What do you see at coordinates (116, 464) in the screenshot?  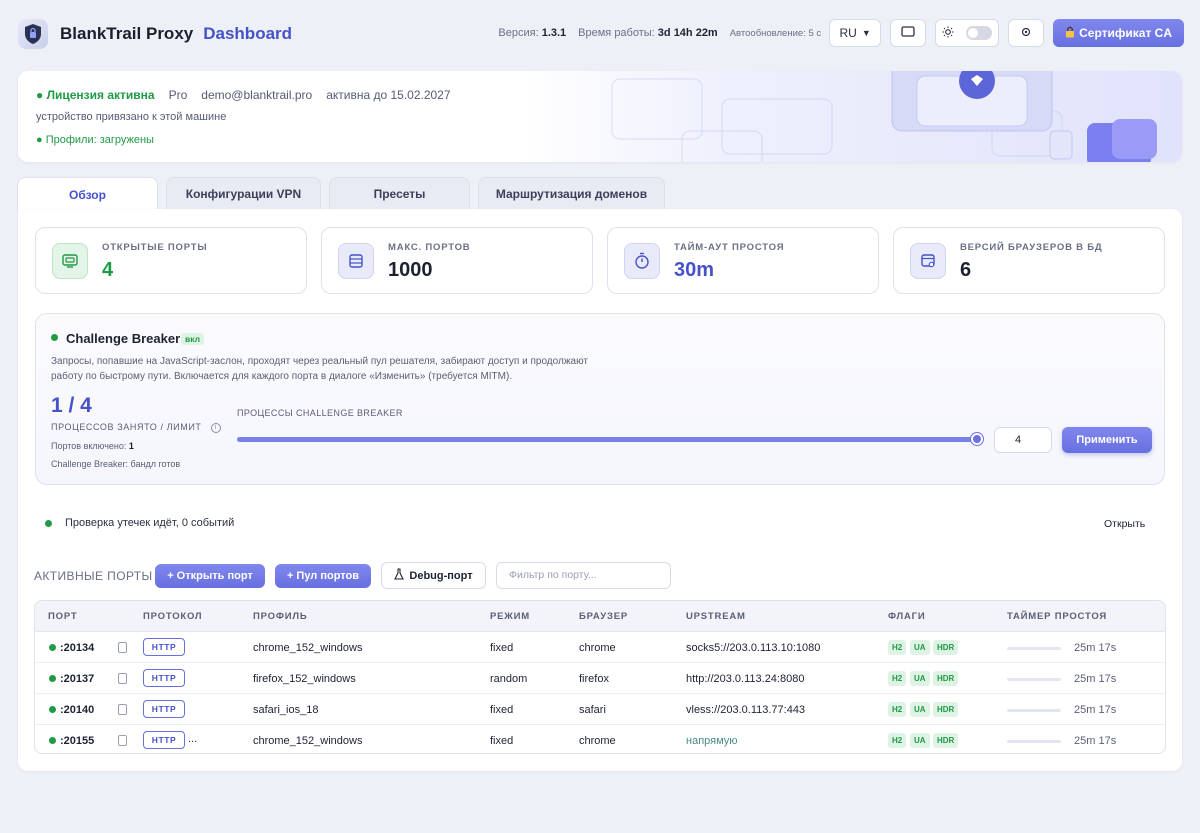 I see `bundle-status: Challenge Breaker: бандл готов` at bounding box center [116, 464].